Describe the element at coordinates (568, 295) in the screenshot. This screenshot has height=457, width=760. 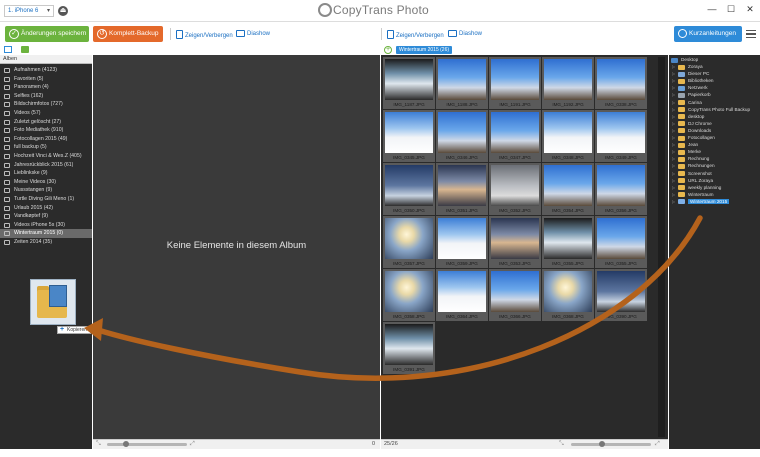
I see `photo-thumbnail: IMG_0368.JPG` at that location.